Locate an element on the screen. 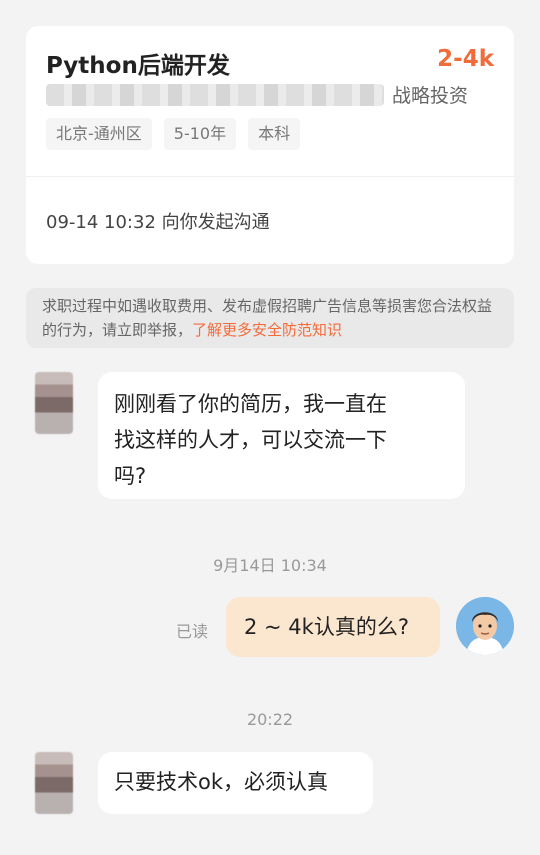 This screenshot has width=540, height=855. message-line: 吗? is located at coordinates (130, 476).